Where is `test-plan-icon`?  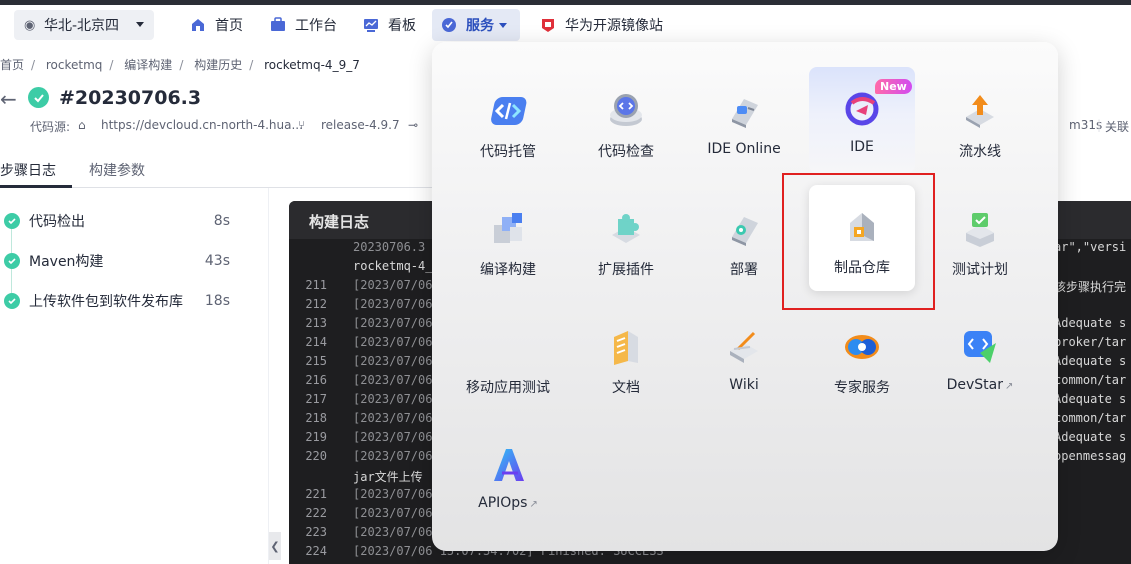 test-plan-icon is located at coordinates (980, 230).